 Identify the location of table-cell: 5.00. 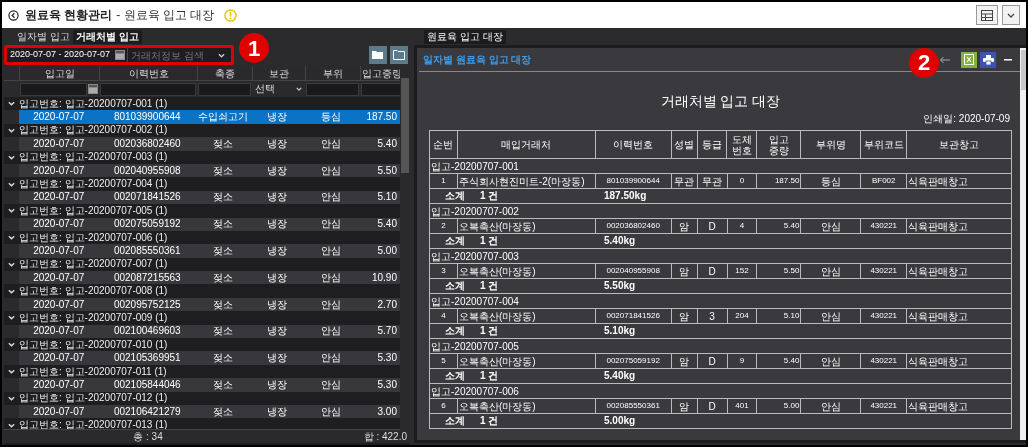
(779, 406).